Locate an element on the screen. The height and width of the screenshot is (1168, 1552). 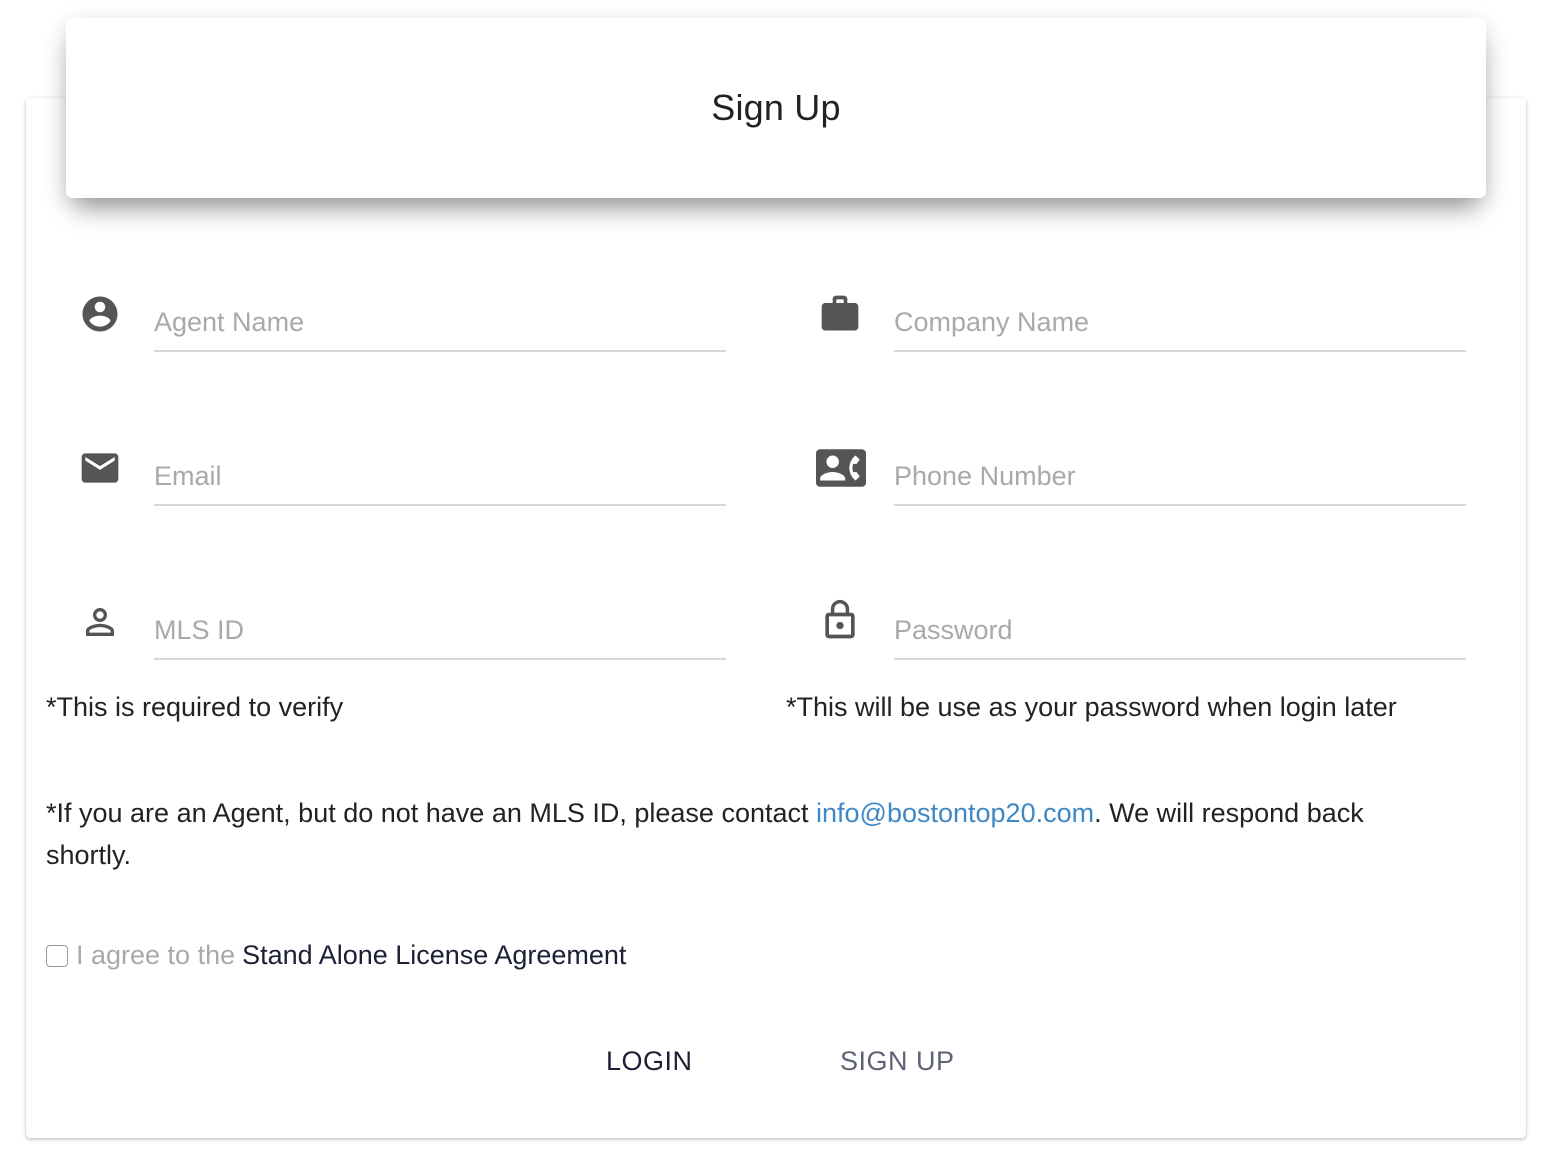
mail-icon is located at coordinates (100, 468).